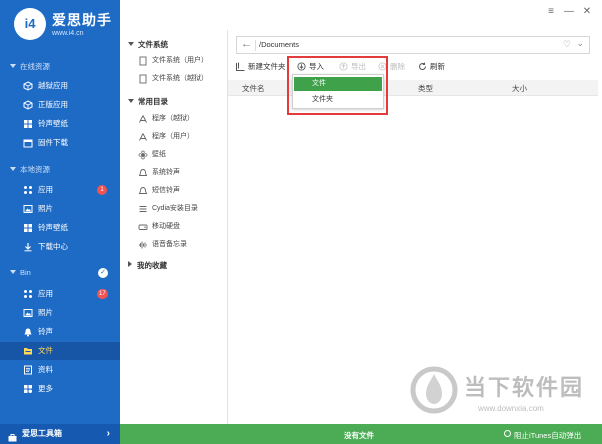  I want to click on tree-item-label: 壁纸, so click(159, 154).